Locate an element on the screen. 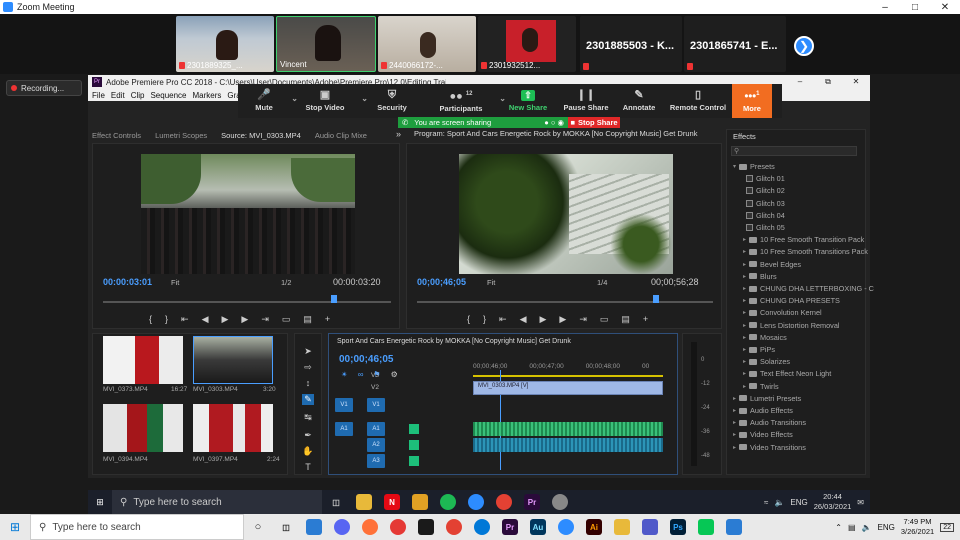  mute-button: 🎤 Mute ⌄ is located at coordinates (268, 101).